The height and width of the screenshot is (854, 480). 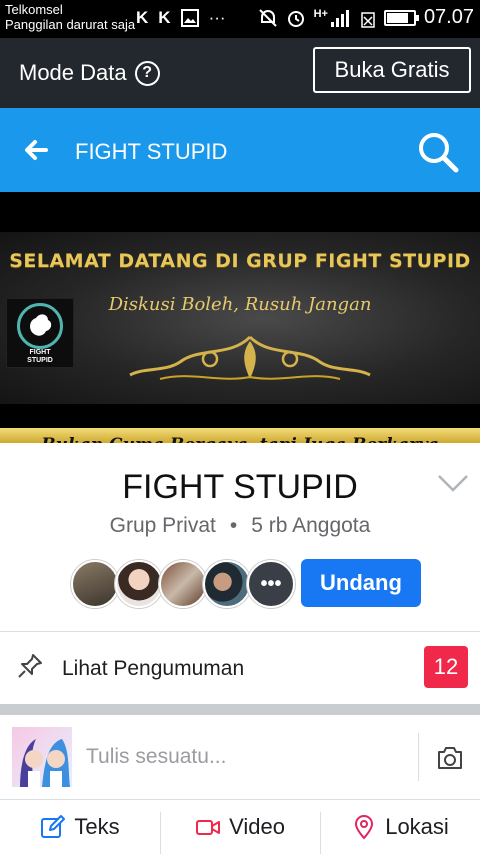 I want to click on header-title: FIGHT STUPID, so click(x=151, y=151).